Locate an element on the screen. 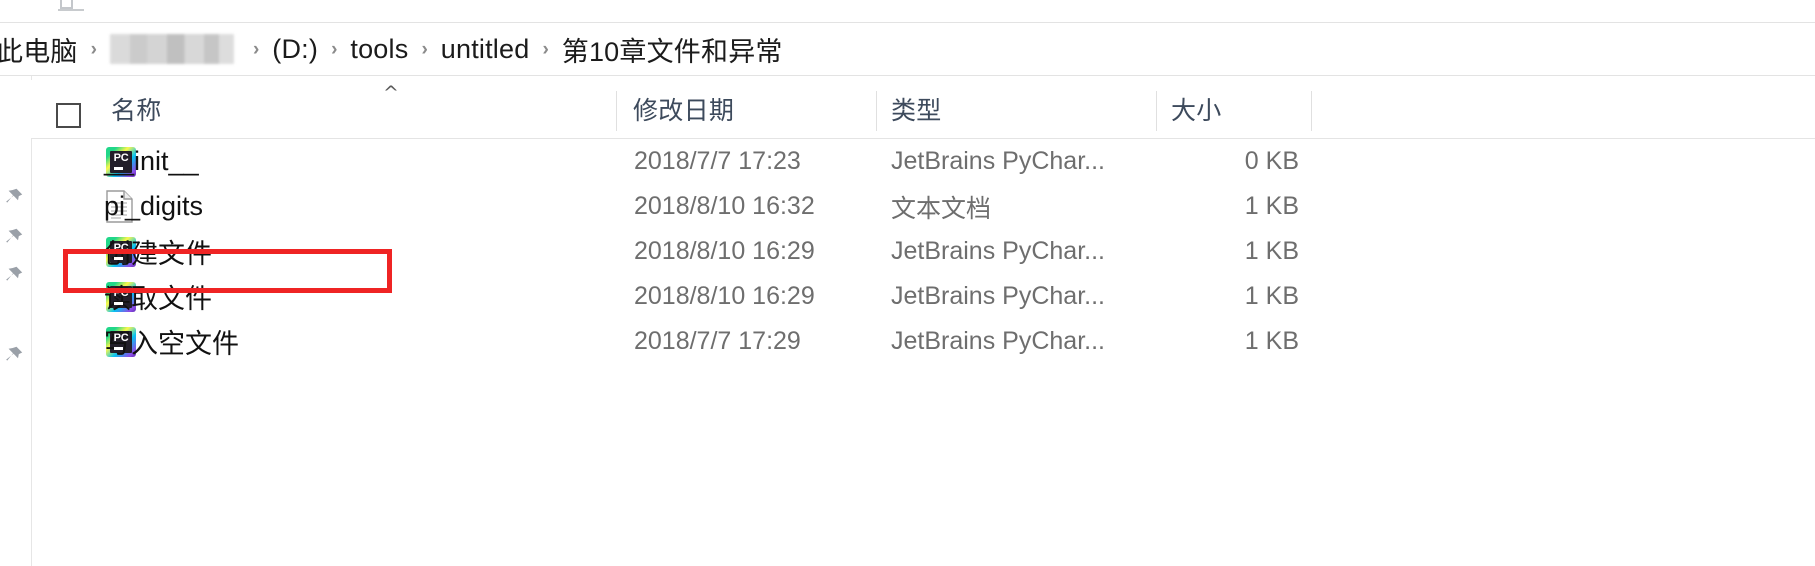 The width and height of the screenshot is (1815, 566). file-date-modified: 2018/7/7 17:23 is located at coordinates (717, 161).